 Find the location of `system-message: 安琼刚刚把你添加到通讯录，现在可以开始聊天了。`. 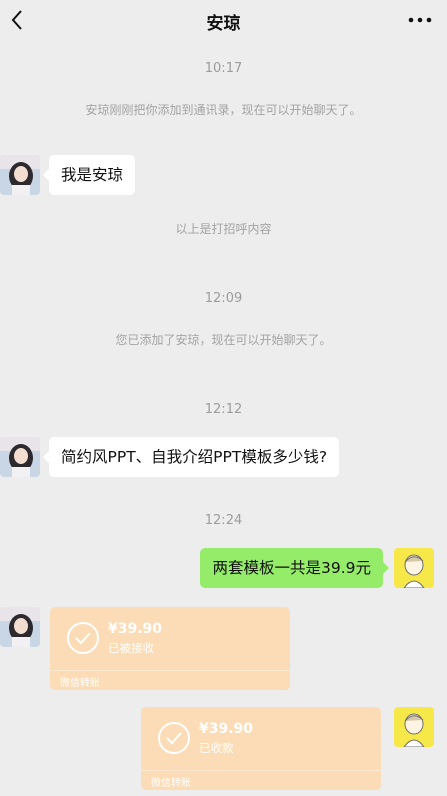

system-message: 安琼刚刚把你添加到通讯录，现在可以开始聊天了。 is located at coordinates (223, 110).